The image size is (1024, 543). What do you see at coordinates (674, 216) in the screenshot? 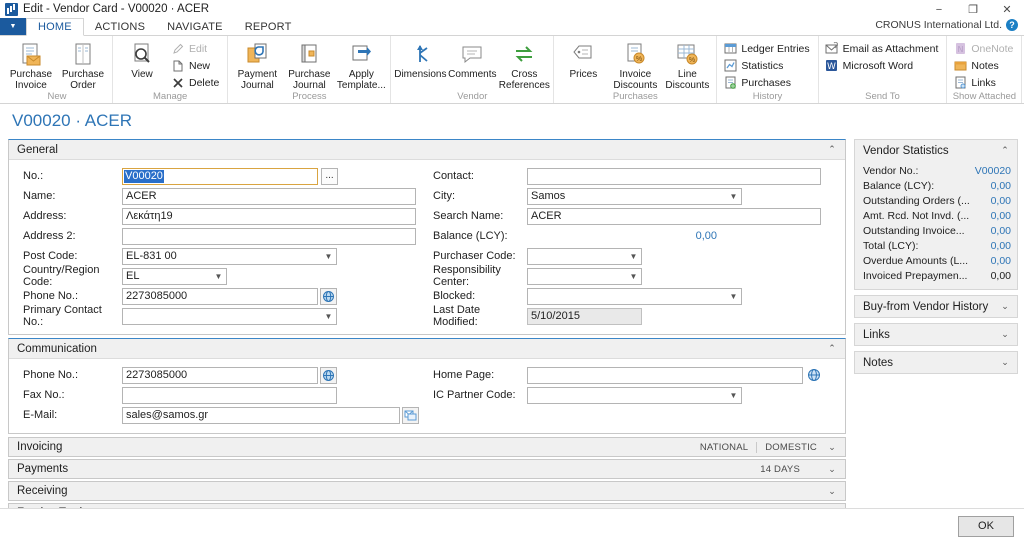
I see `search-name-input` at bounding box center [674, 216].